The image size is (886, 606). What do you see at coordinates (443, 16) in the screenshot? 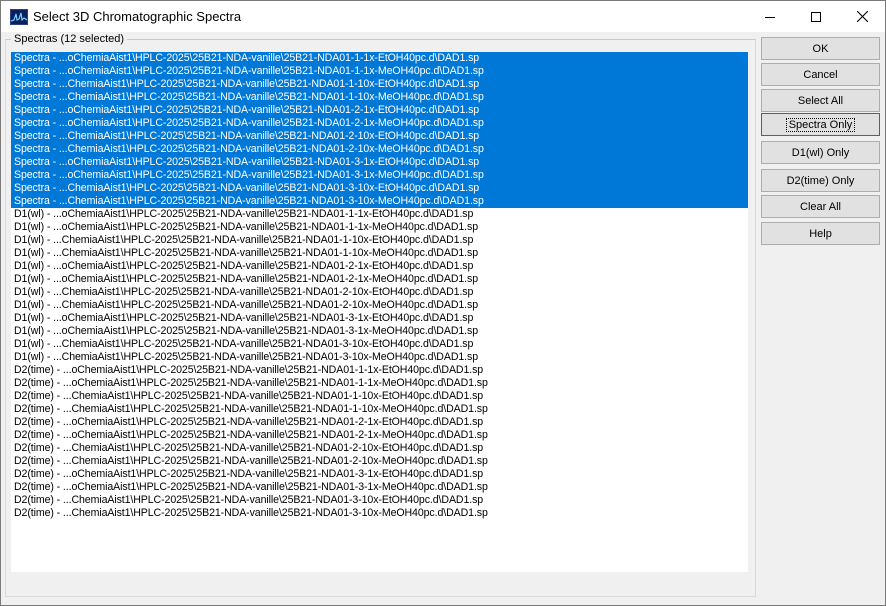
I see `title-bar: Select 3D Chromatographic Spectra` at bounding box center [443, 16].